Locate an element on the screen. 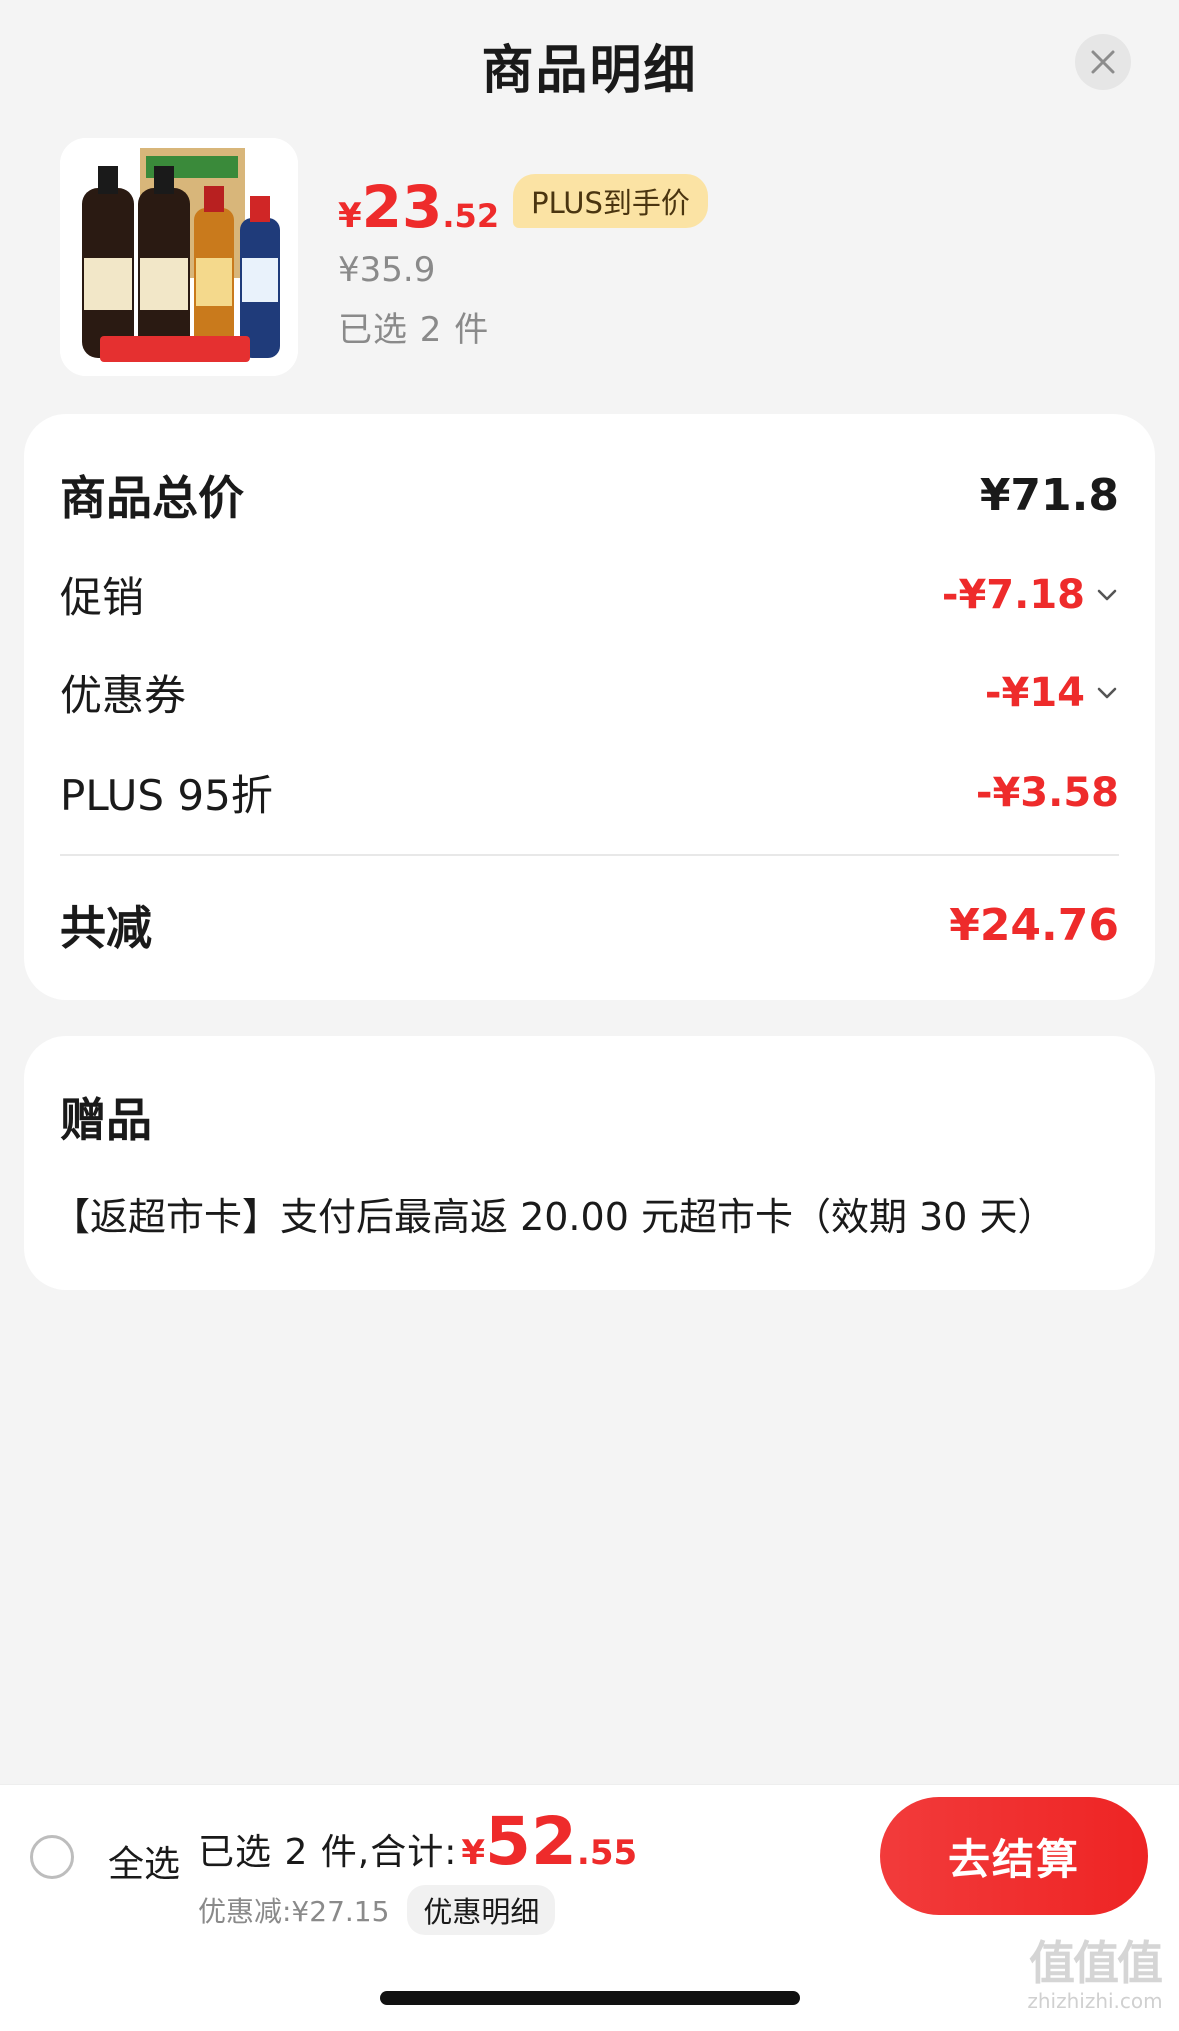 The image size is (1179, 2031). total-price-label: 商品总价 is located at coordinates (152, 498).